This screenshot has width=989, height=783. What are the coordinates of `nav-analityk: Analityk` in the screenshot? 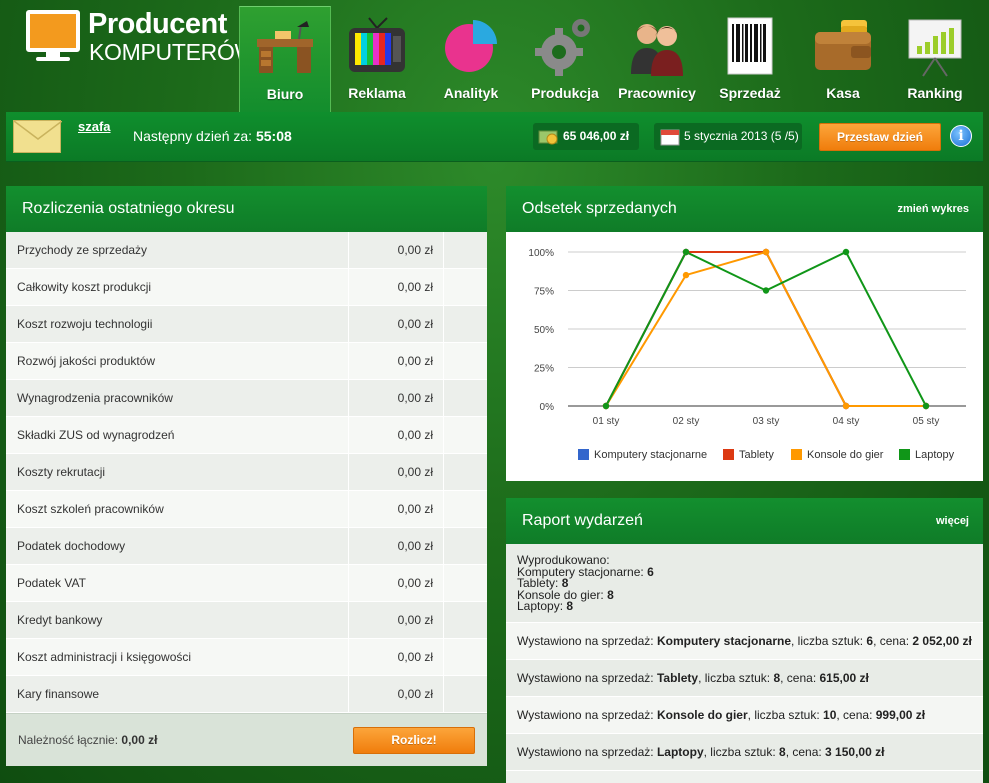 It's located at (471, 59).